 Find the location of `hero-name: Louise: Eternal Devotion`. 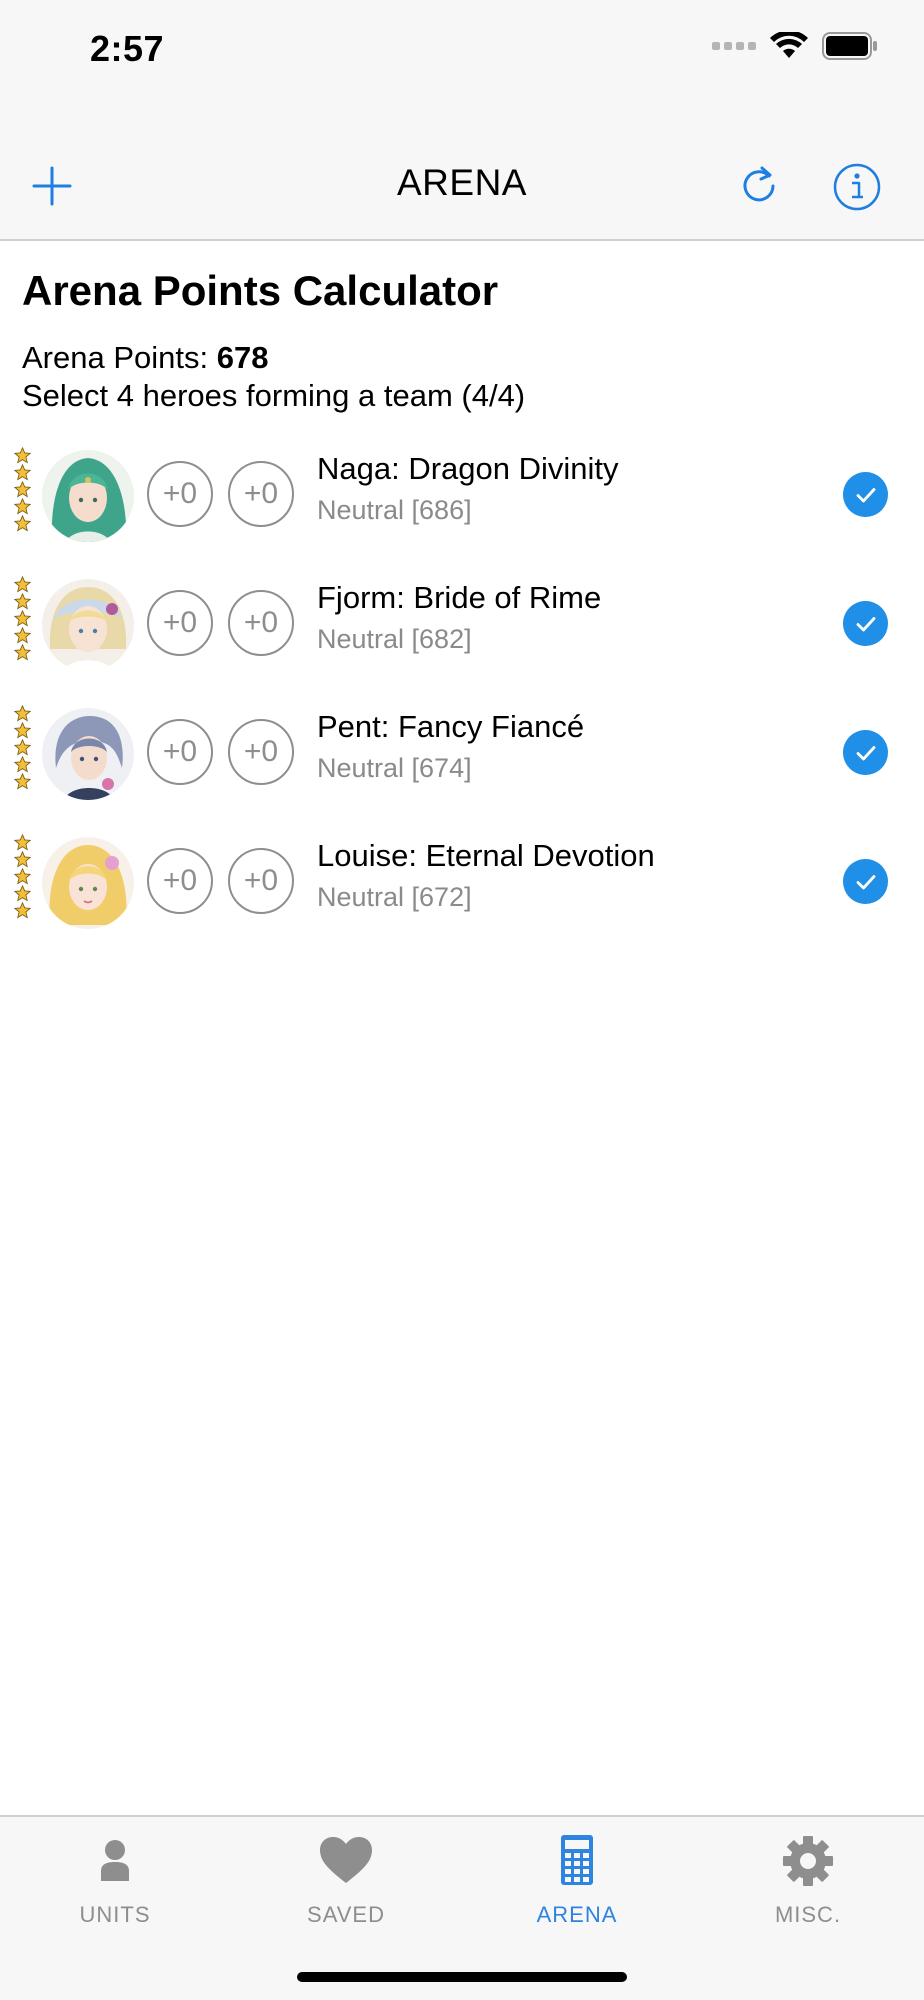

hero-name: Louise: Eternal Devotion is located at coordinates (486, 855).